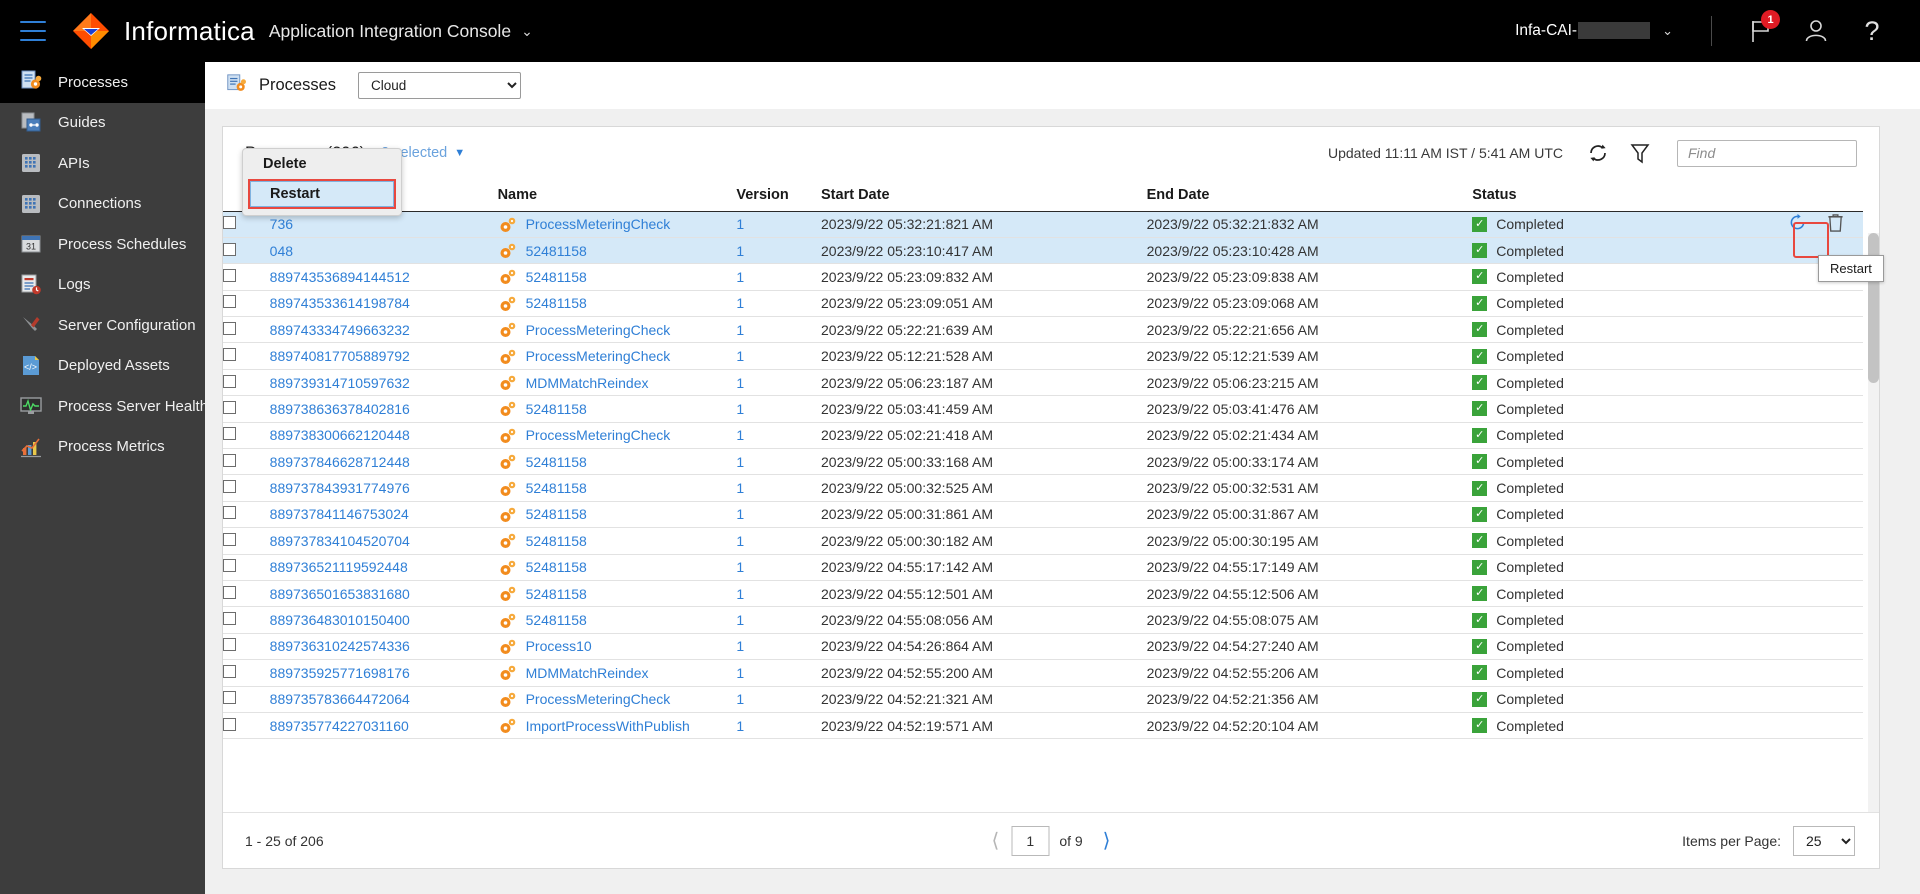 Image resolution: width=1920 pixels, height=894 pixels. What do you see at coordinates (1107, 840) in the screenshot?
I see `chevron-right-icon: ⟩` at bounding box center [1107, 840].